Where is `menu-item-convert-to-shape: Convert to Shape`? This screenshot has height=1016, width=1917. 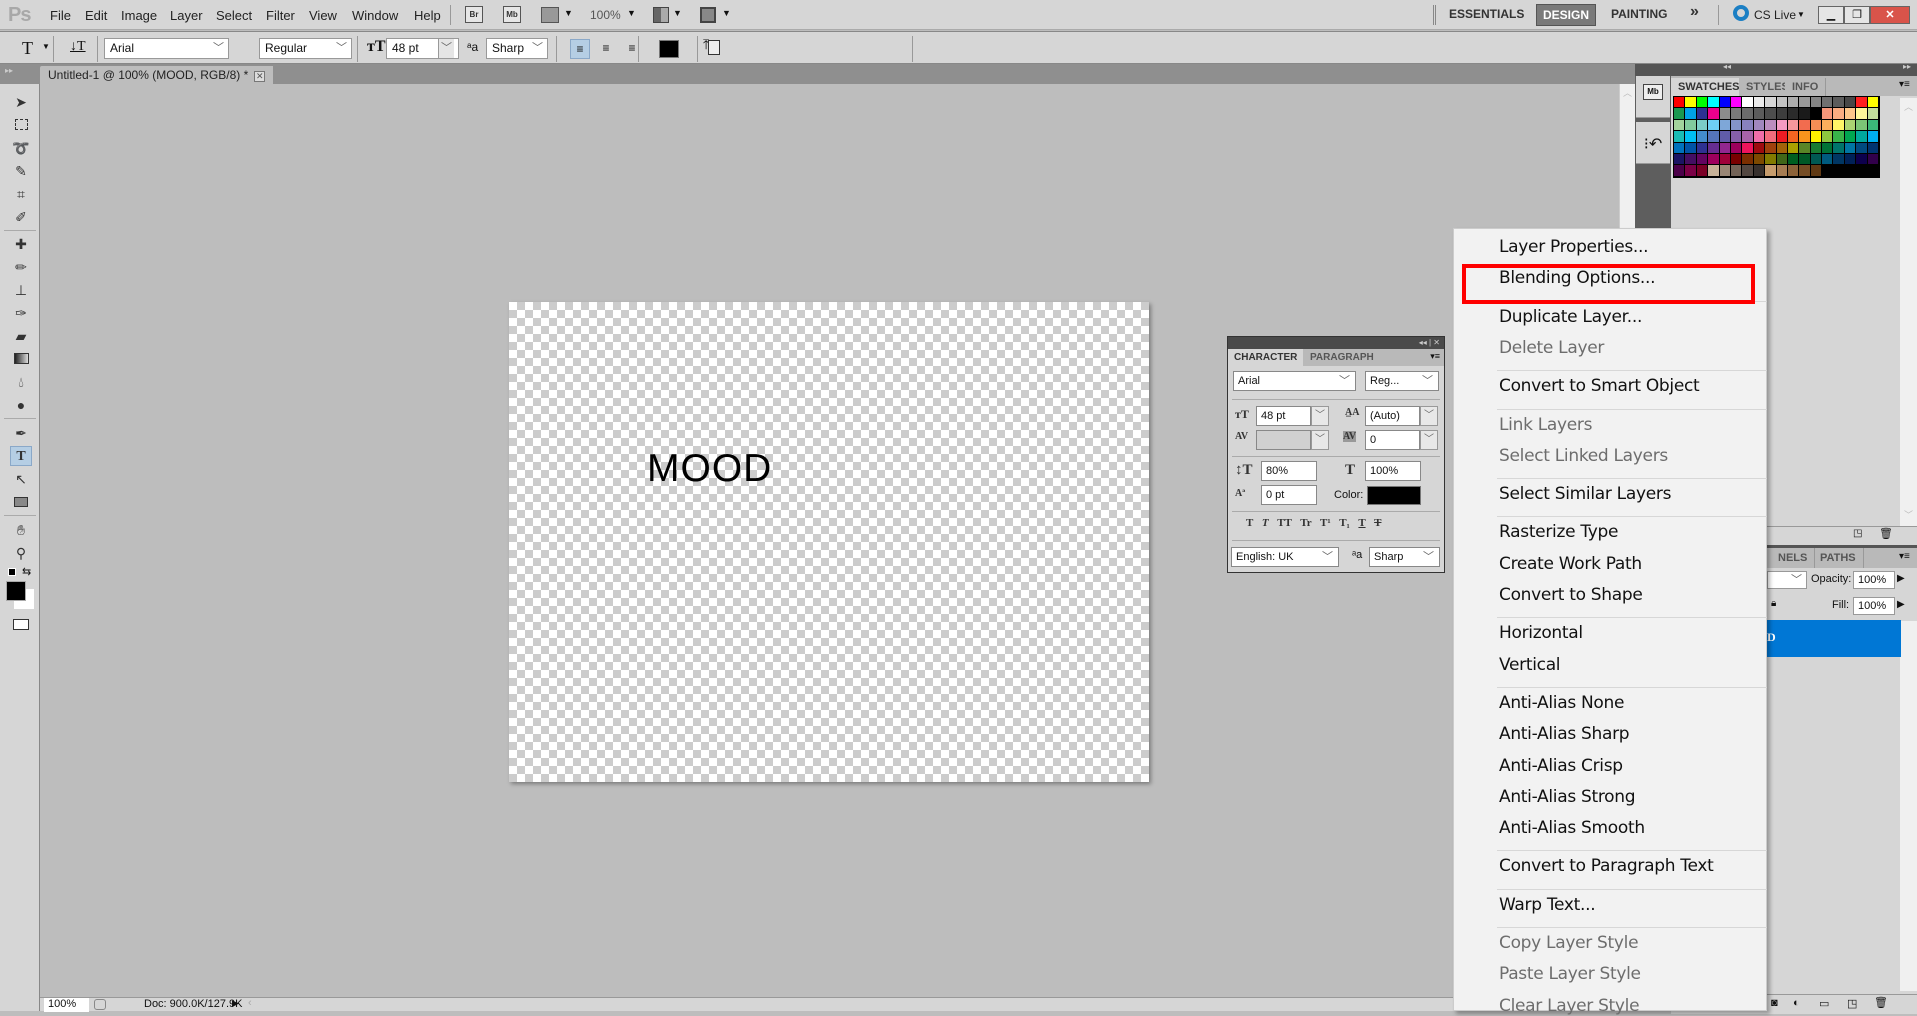
menu-item-convert-to-shape: Convert to Shape is located at coordinates (1571, 595).